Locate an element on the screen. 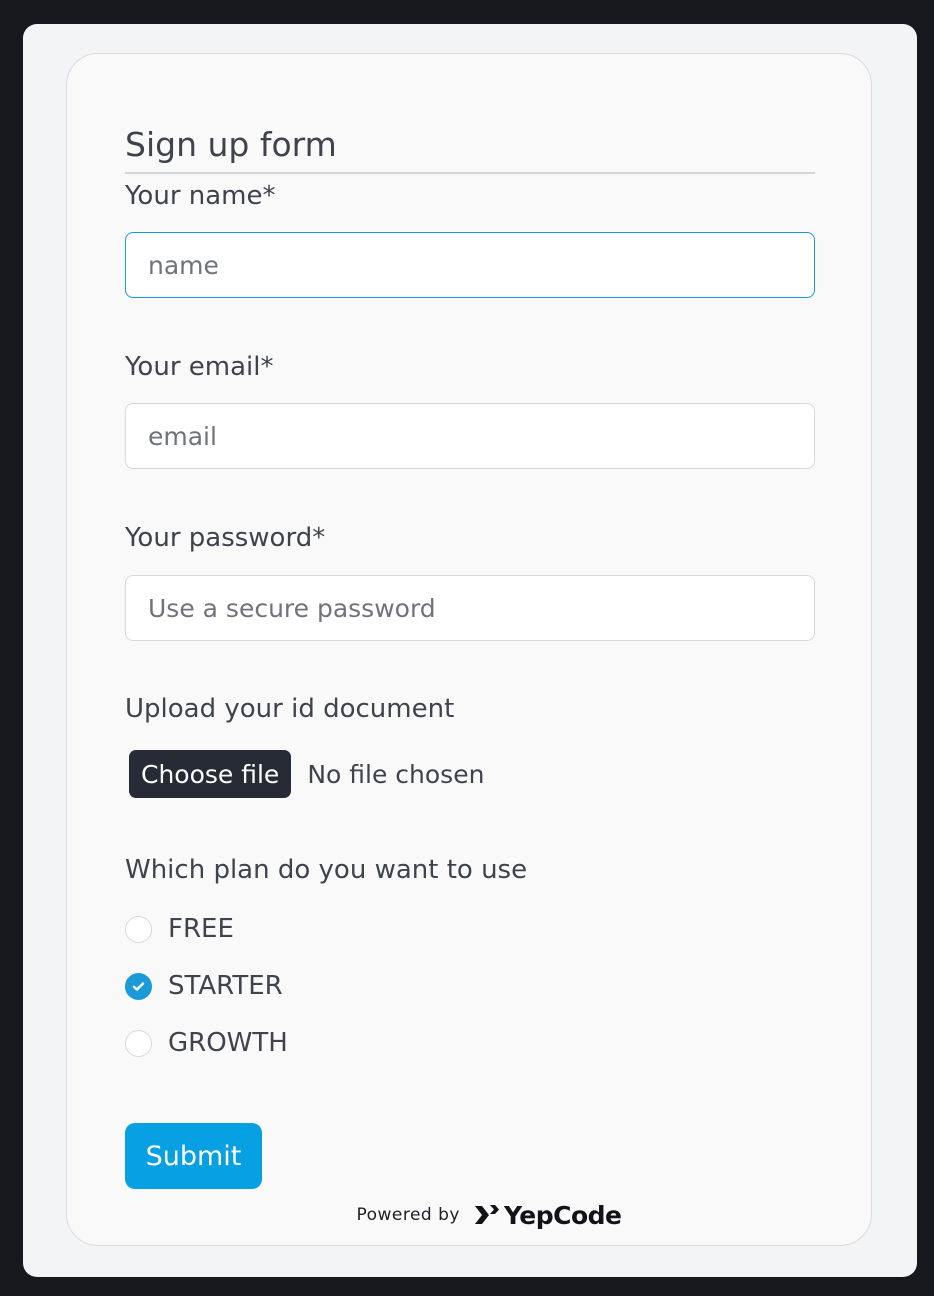 This screenshot has height=1296, width=934. brand-link: YepCode is located at coordinates (548, 1215).